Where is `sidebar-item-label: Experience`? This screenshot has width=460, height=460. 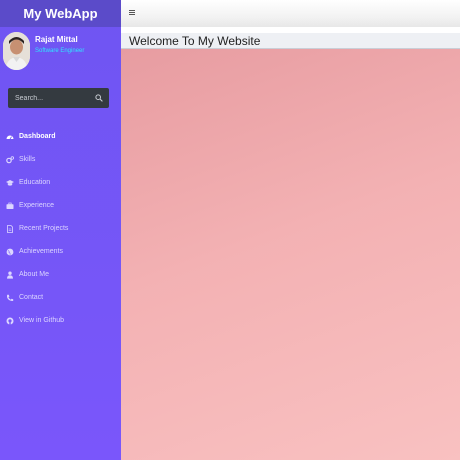 sidebar-item-label: Experience is located at coordinates (37, 205).